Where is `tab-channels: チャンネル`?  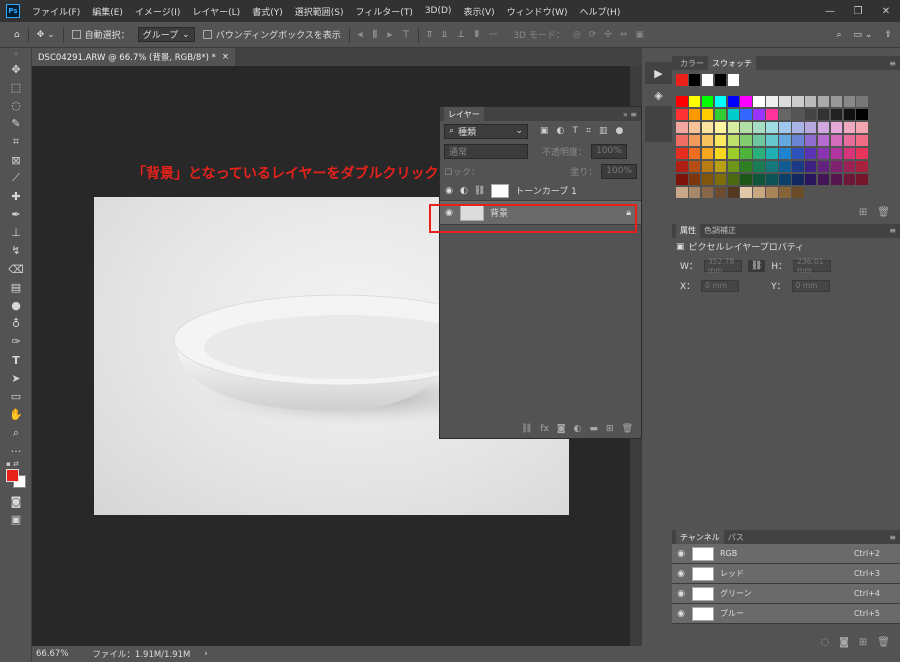 tab-channels: チャンネル is located at coordinates (700, 537).